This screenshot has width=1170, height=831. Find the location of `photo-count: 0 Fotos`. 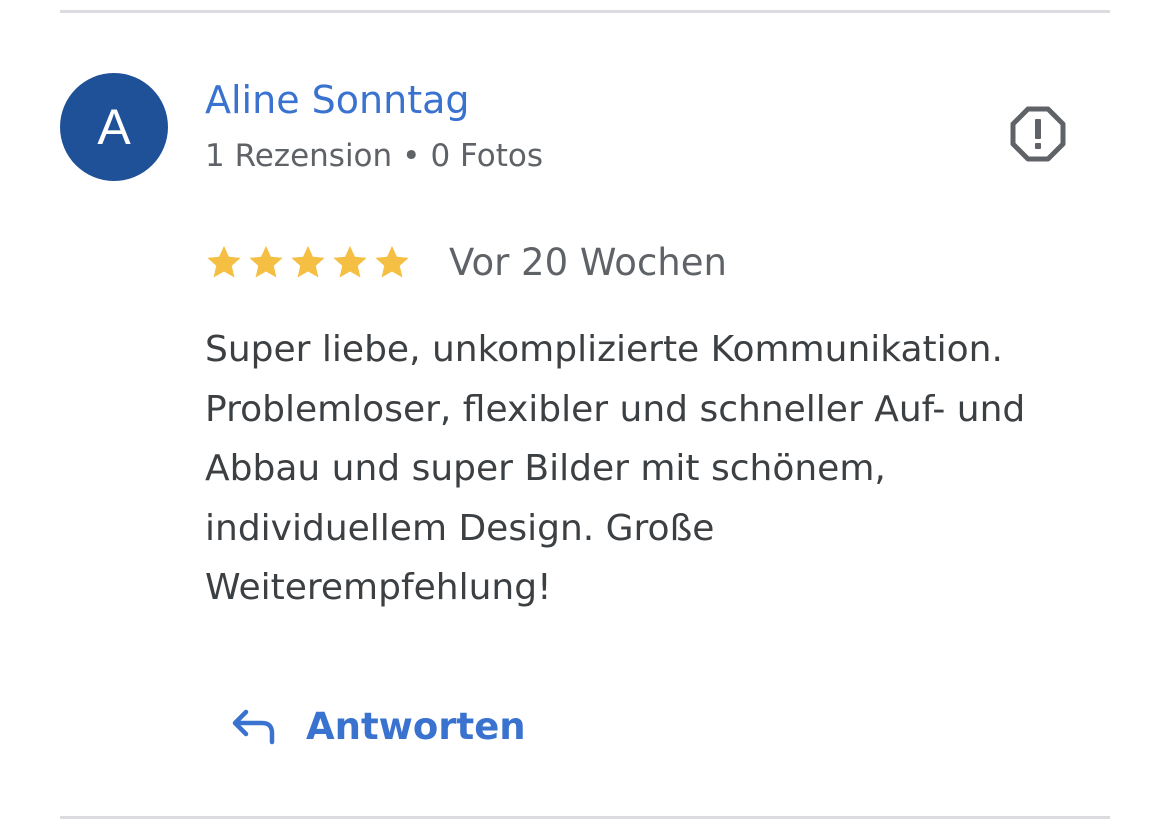

photo-count: 0 Fotos is located at coordinates (487, 156).